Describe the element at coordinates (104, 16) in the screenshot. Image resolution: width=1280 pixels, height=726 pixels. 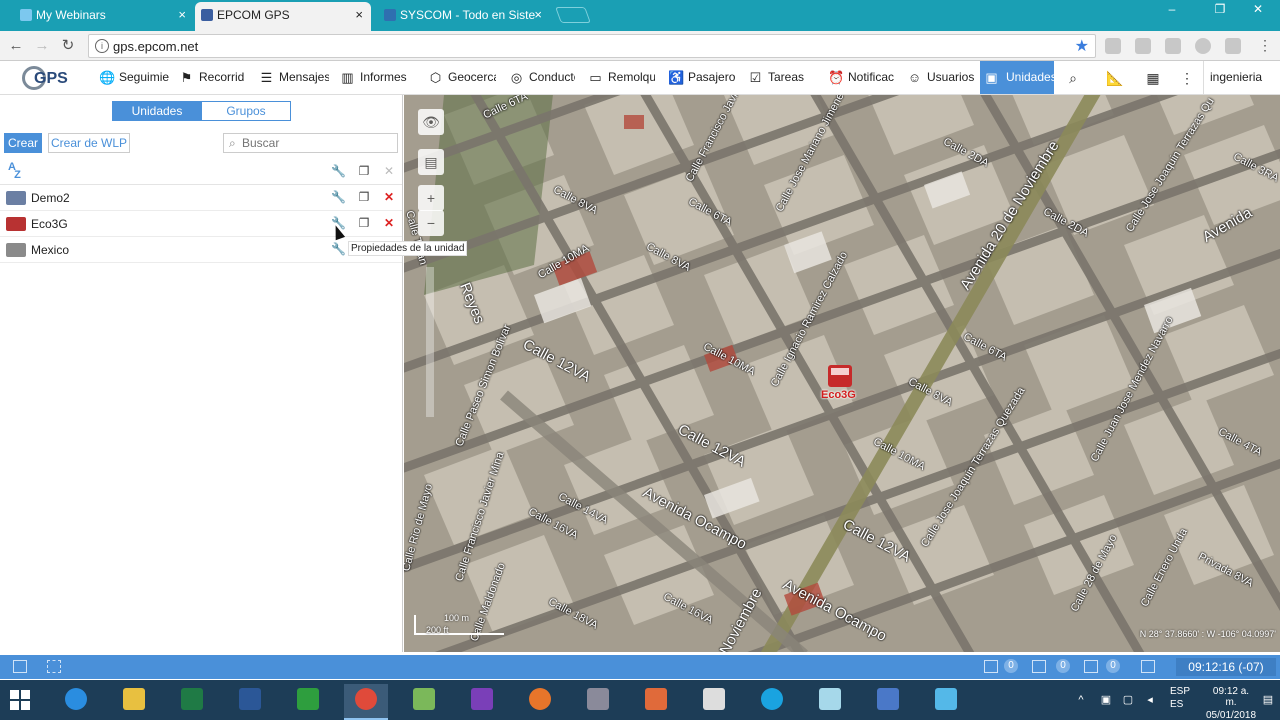
I see `tab-my-webinars: My Webinars ×` at that location.